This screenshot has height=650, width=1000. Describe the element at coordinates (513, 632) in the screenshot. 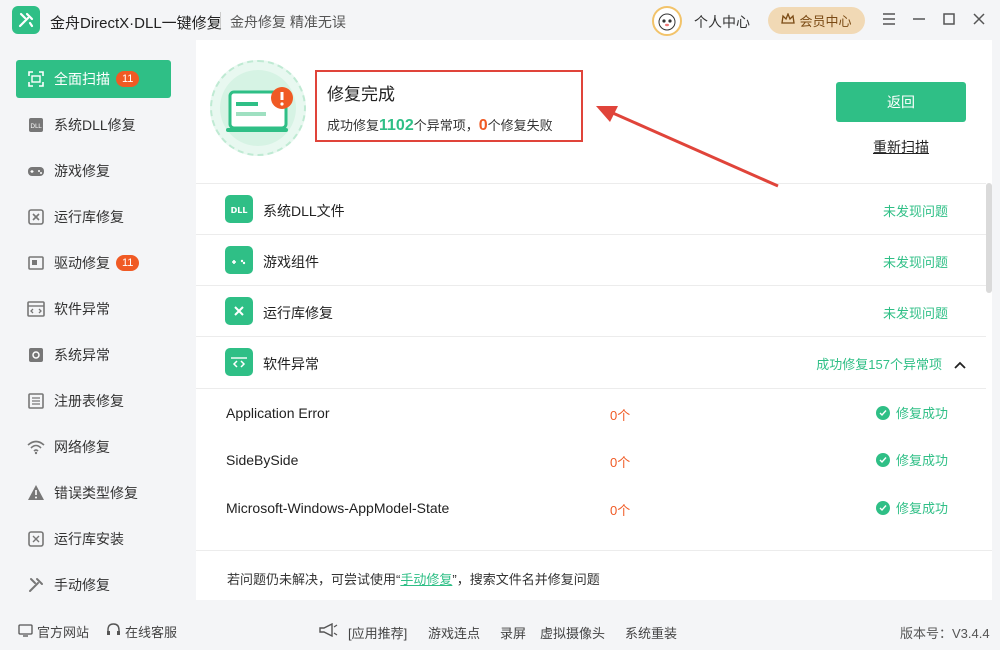

I see `link-screen-record: 录屏` at that location.